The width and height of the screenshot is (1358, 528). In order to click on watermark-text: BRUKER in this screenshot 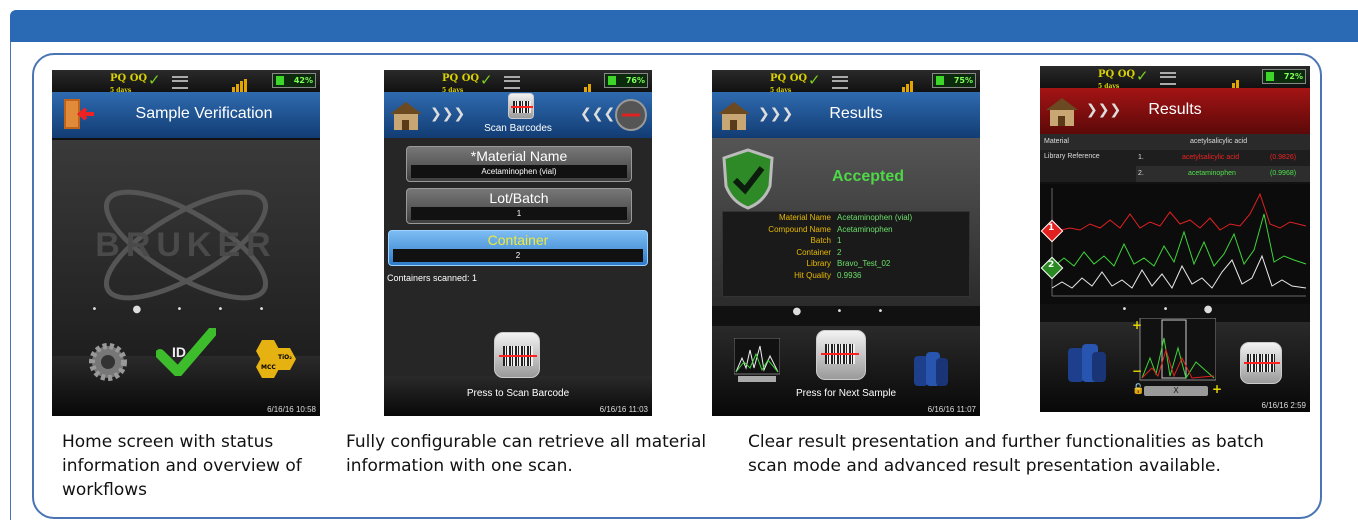, I will do `click(186, 245)`.